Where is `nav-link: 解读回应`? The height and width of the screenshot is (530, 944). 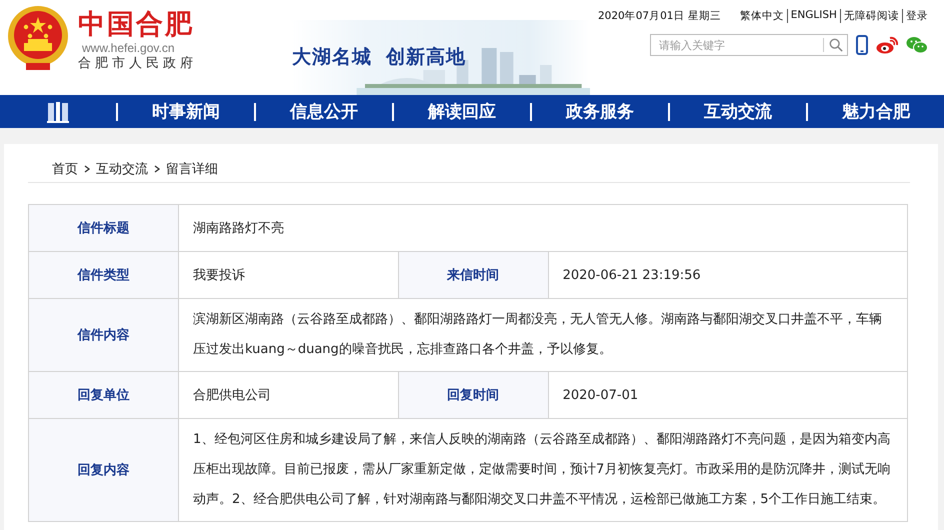 nav-link: 解读回应 is located at coordinates (461, 111).